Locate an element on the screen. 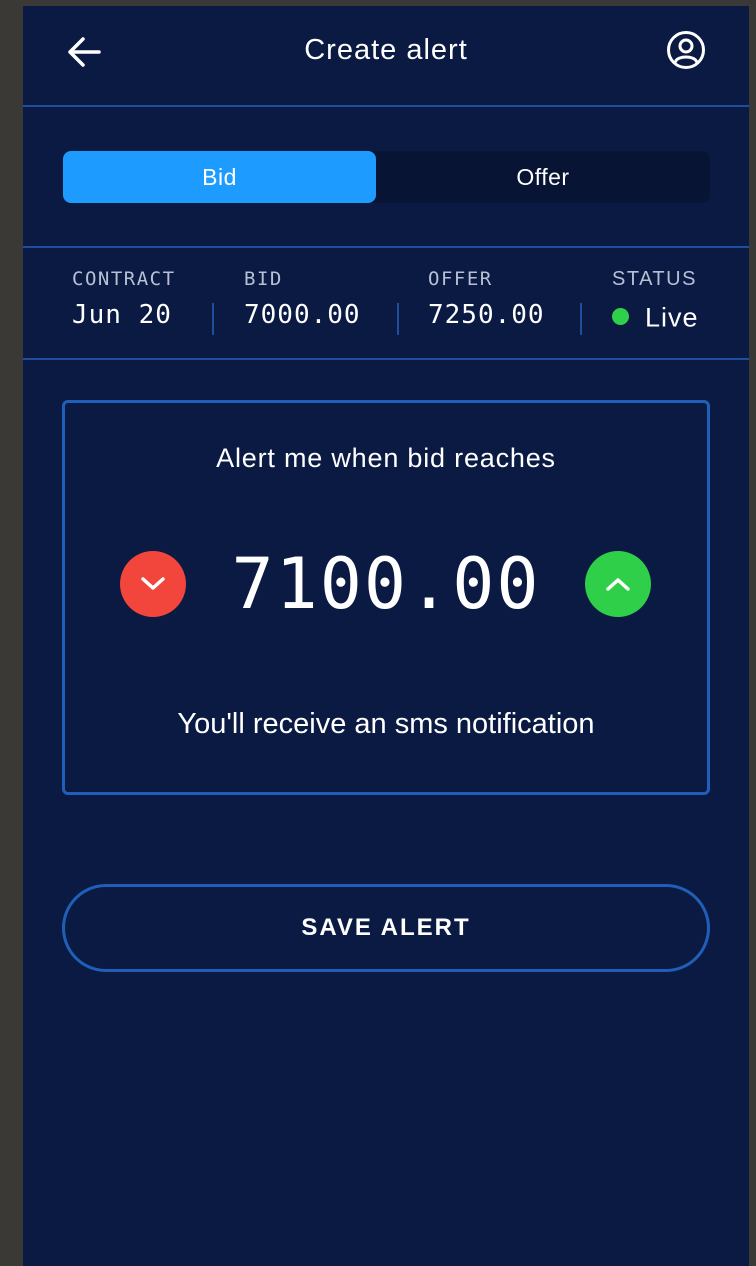  offer-value: 7250.00 is located at coordinates (486, 315).